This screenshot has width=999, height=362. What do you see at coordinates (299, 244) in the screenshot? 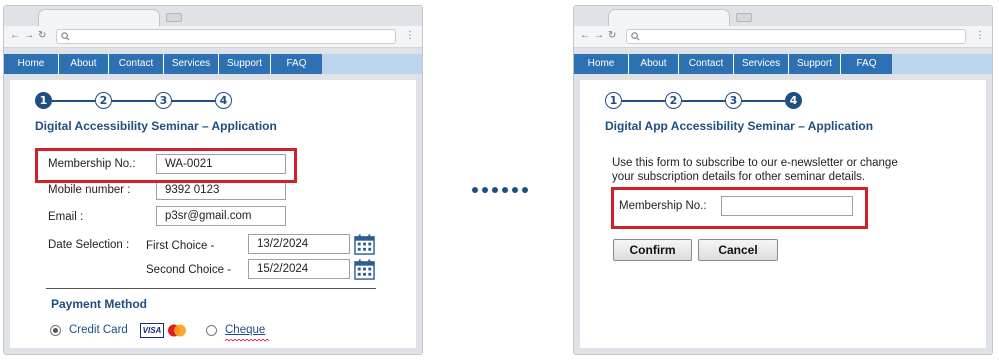
I see `first-choice-input: 13/2/2024` at bounding box center [299, 244].